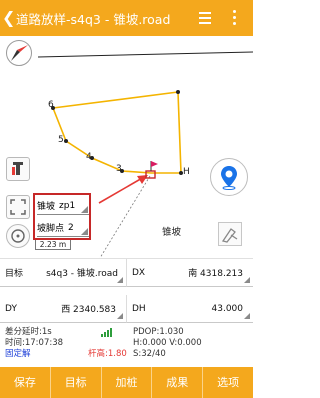  Describe the element at coordinates (119, 169) in the screenshot. I see `point-label-3: 3` at that location.